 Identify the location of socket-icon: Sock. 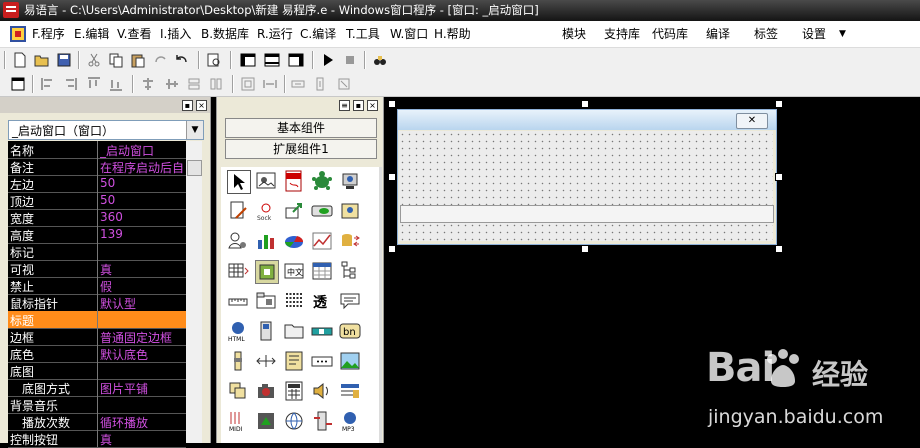
(266, 211).